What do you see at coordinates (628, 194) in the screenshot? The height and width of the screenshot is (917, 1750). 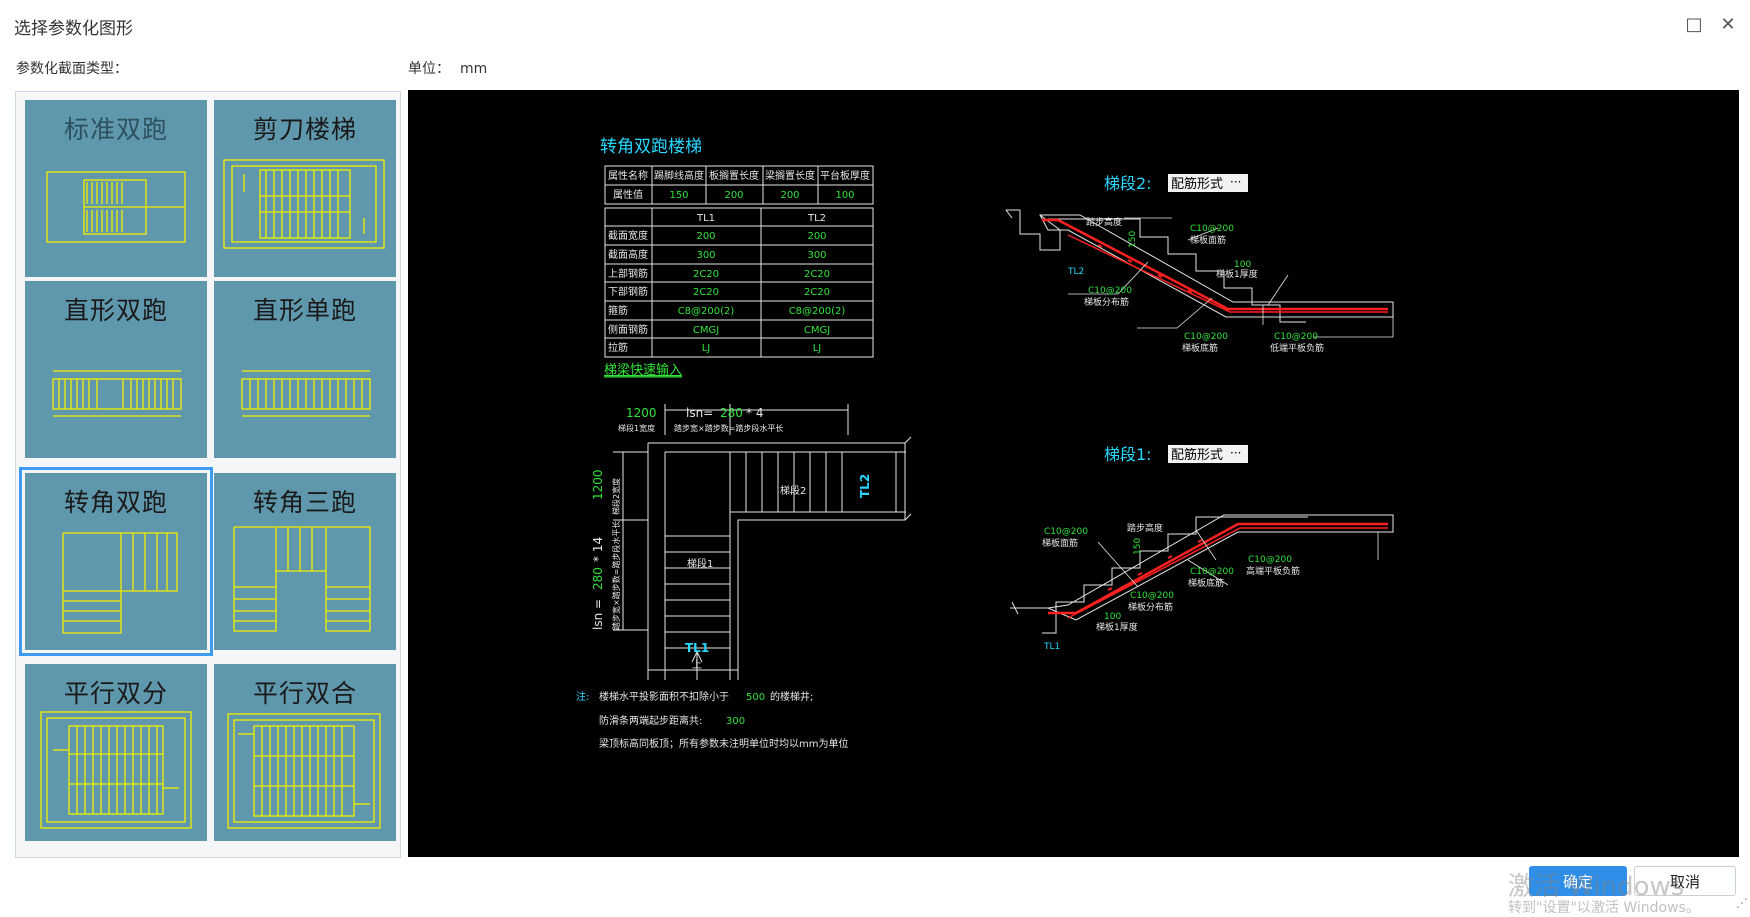 I see `props-row-label: 属性值` at bounding box center [628, 194].